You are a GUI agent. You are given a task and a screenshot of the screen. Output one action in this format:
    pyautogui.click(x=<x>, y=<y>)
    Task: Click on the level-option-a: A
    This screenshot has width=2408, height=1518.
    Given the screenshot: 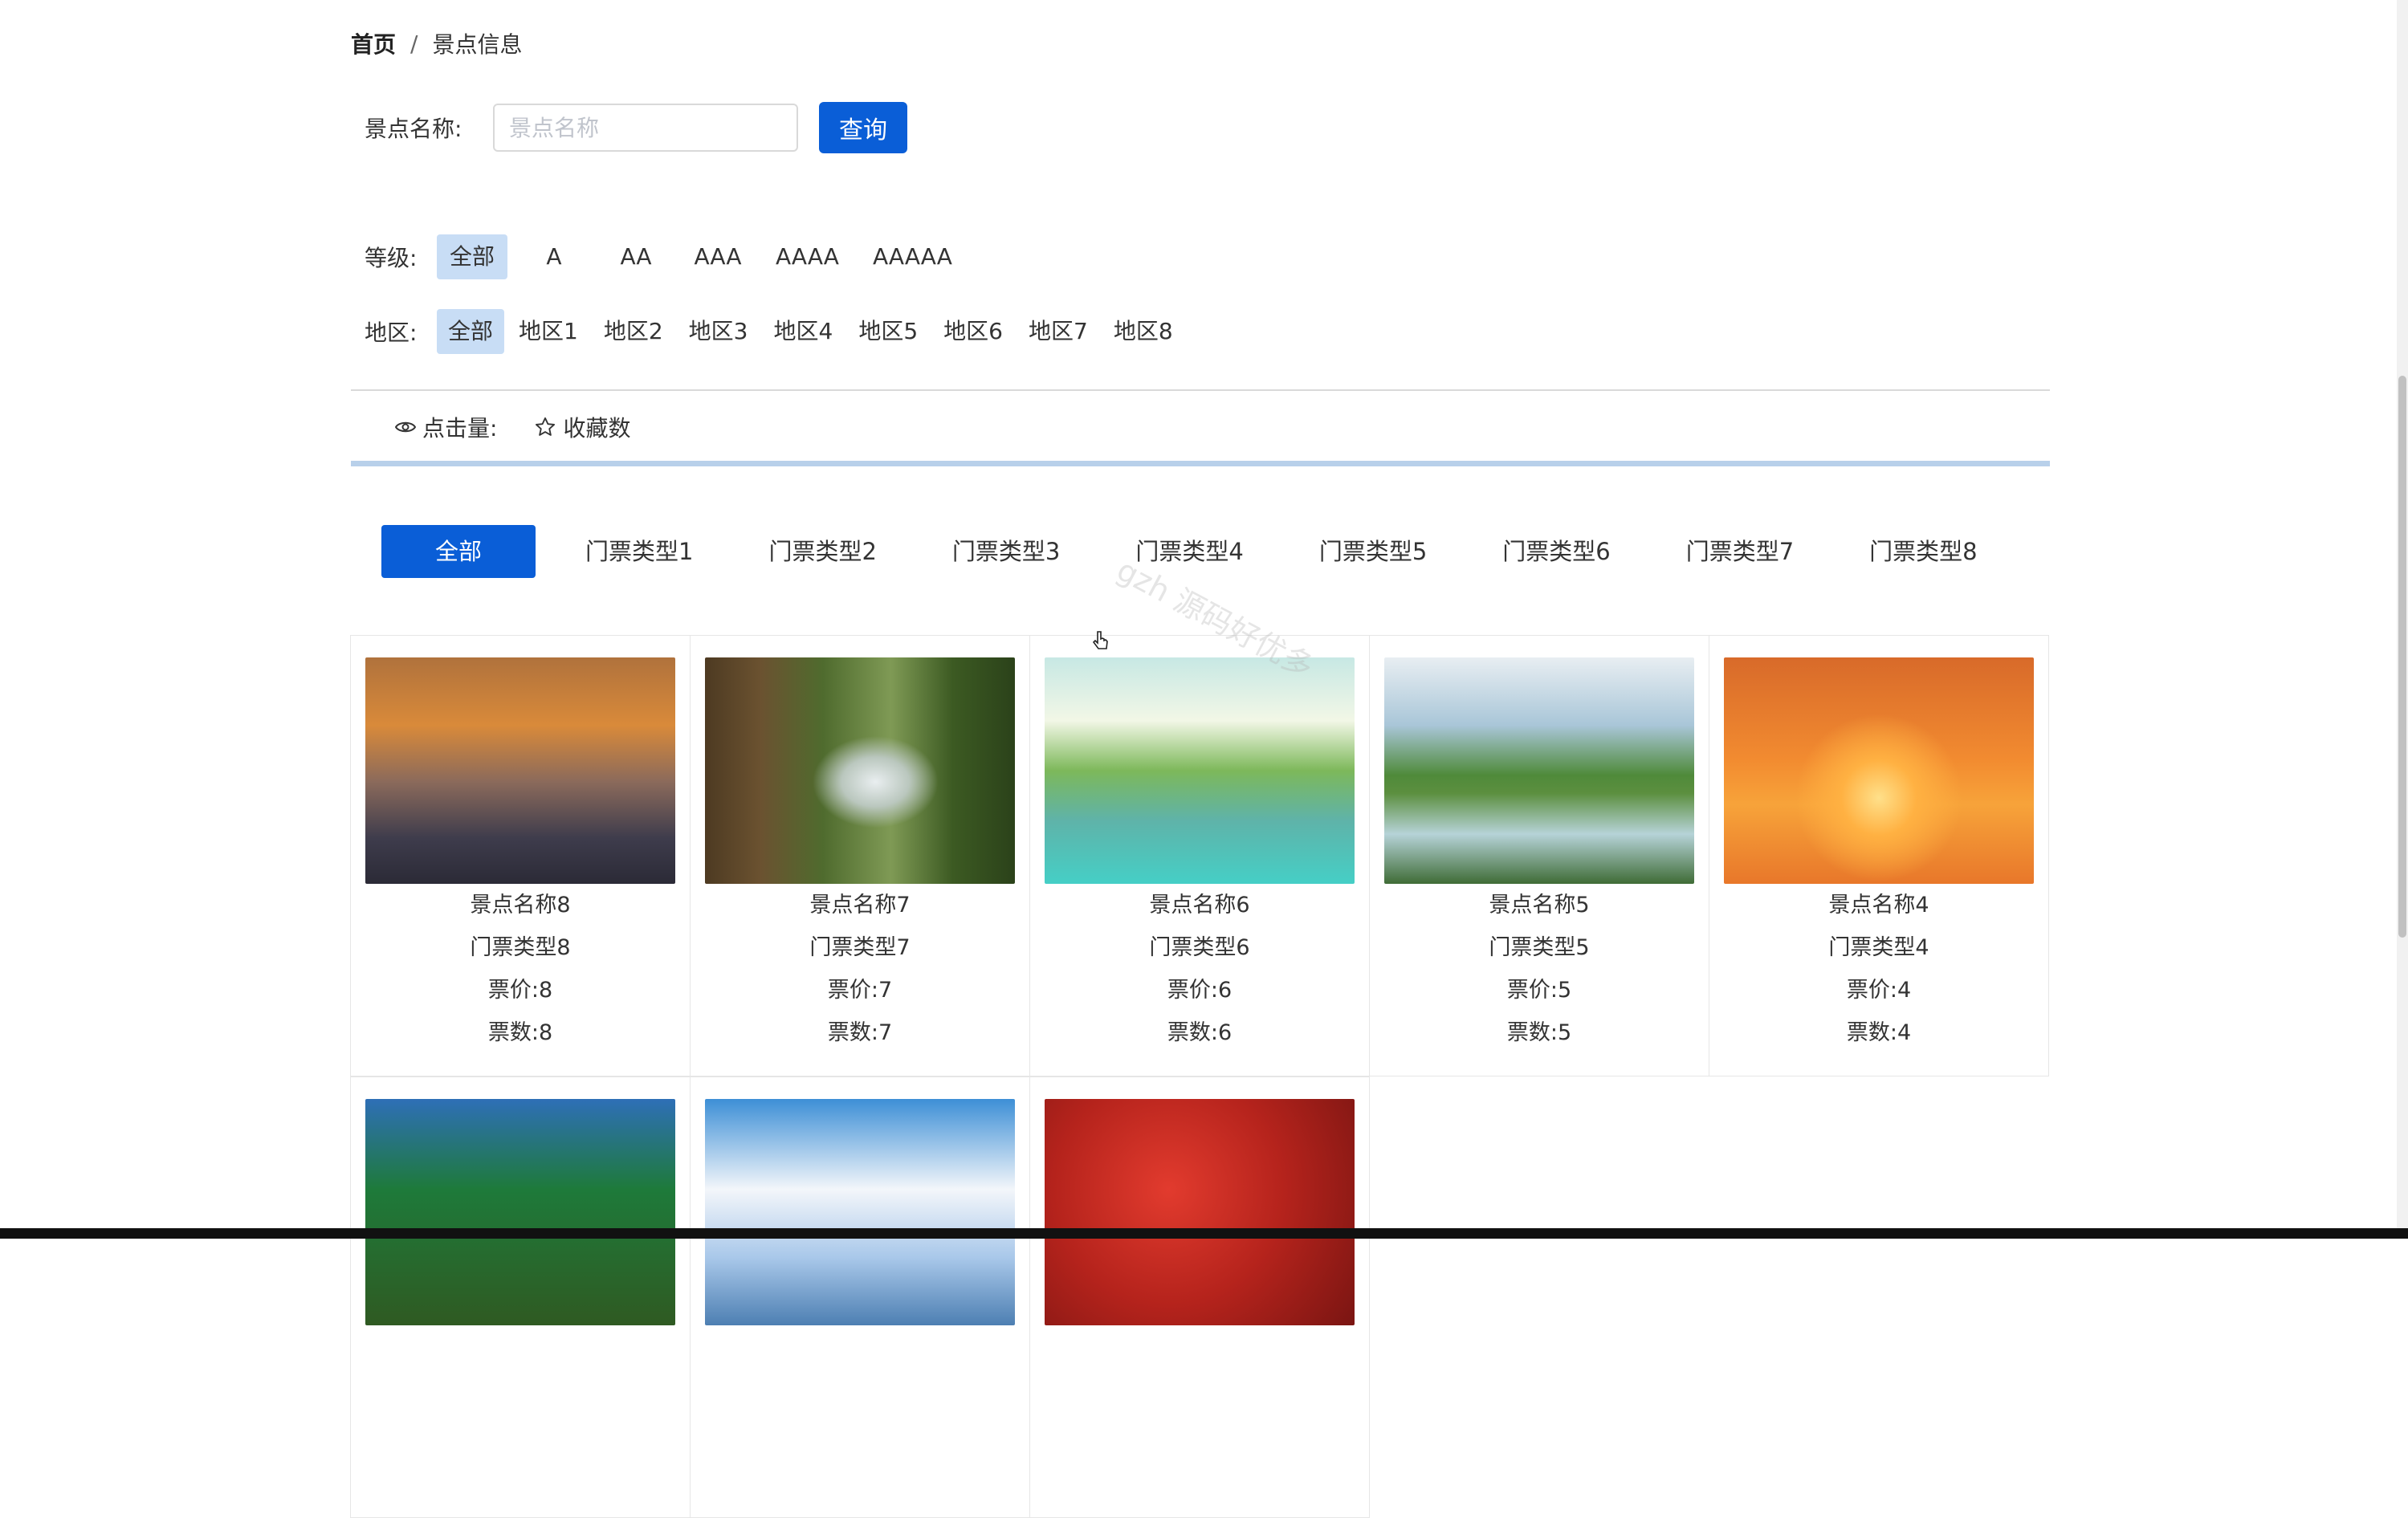 What is the action you would take?
    pyautogui.click(x=554, y=256)
    